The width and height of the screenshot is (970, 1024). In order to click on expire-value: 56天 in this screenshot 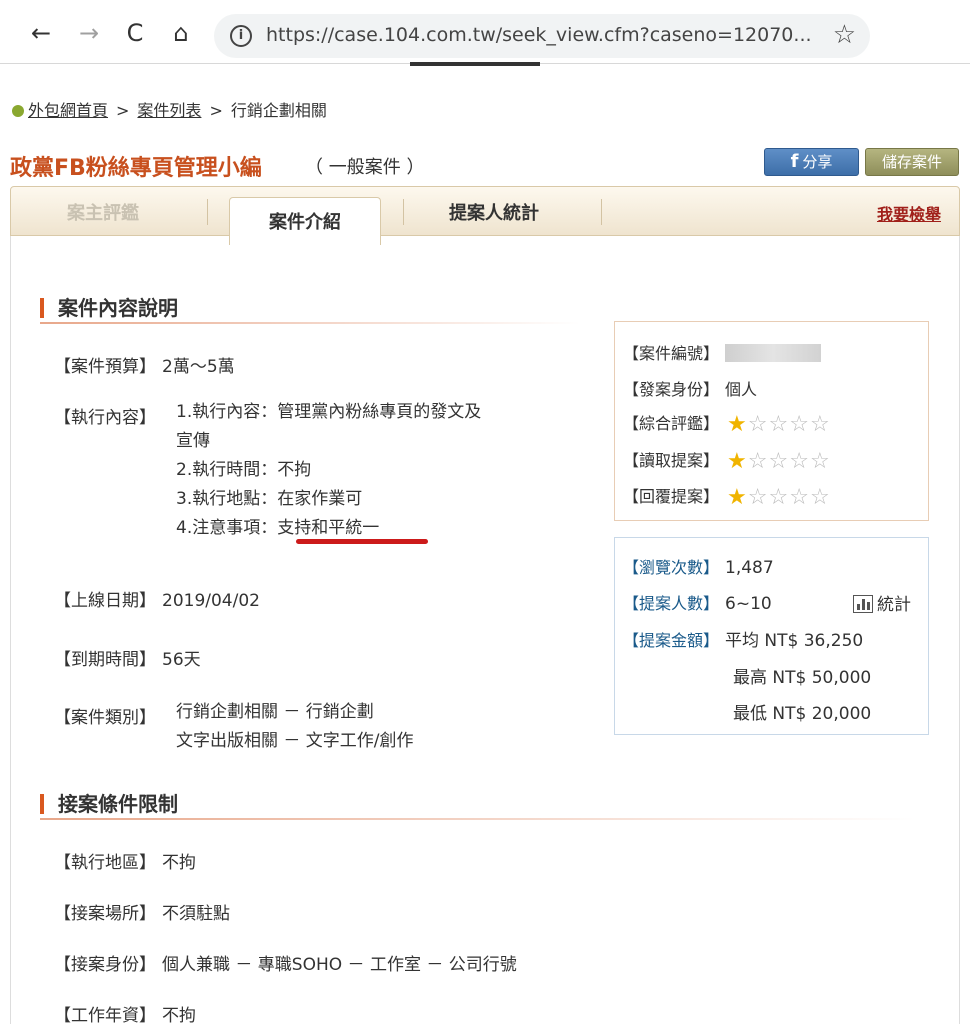, I will do `click(181, 660)`.